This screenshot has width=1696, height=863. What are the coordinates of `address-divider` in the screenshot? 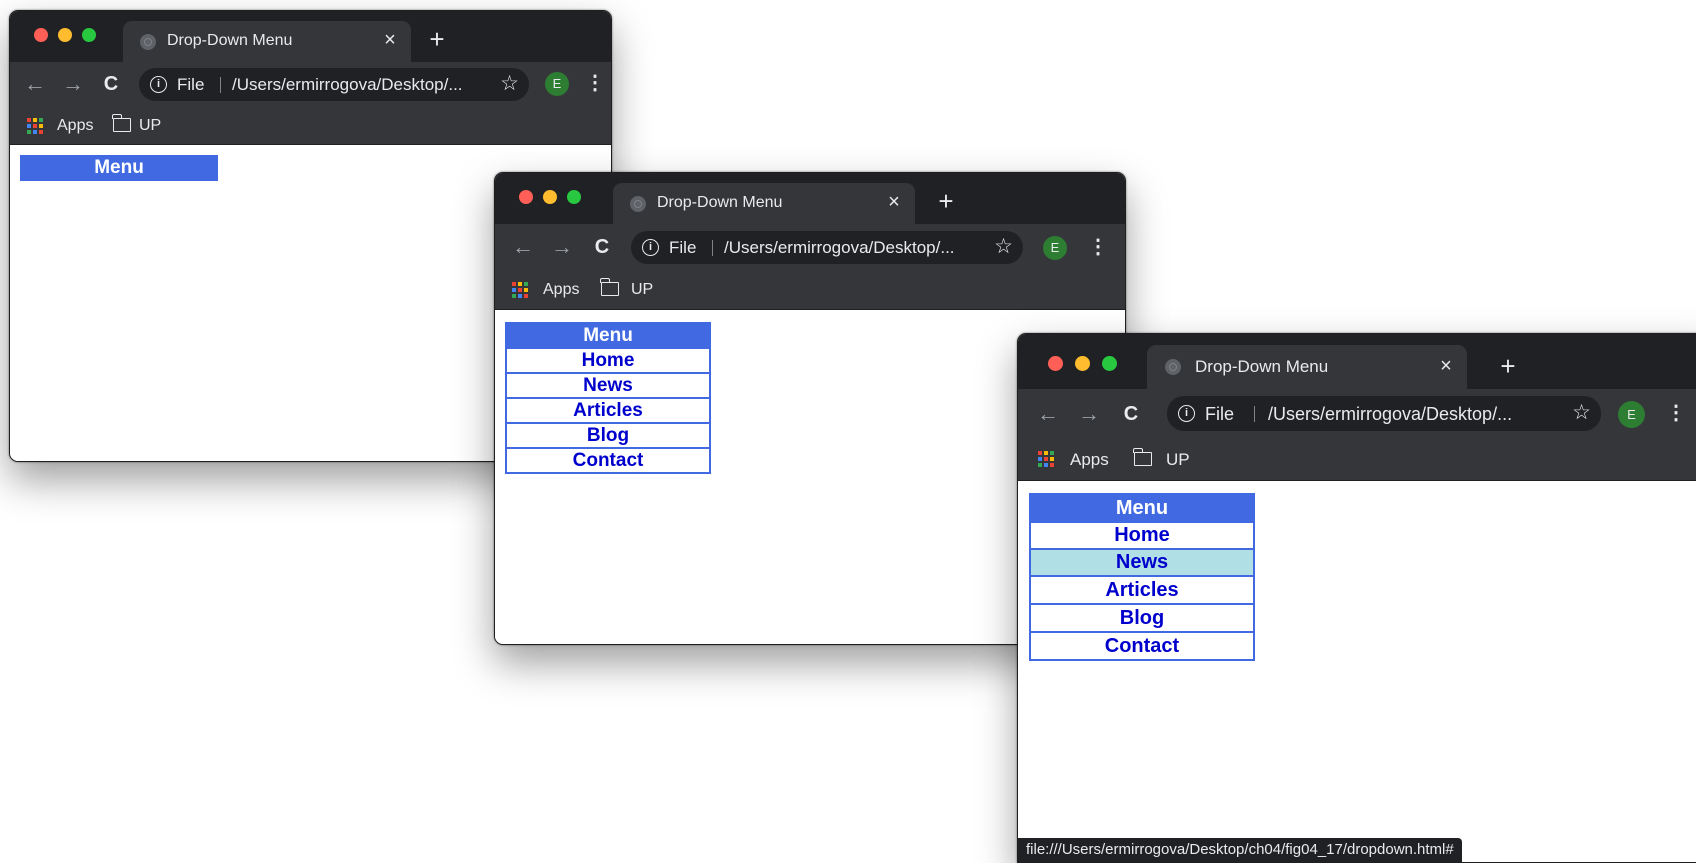 It's located at (220, 85).